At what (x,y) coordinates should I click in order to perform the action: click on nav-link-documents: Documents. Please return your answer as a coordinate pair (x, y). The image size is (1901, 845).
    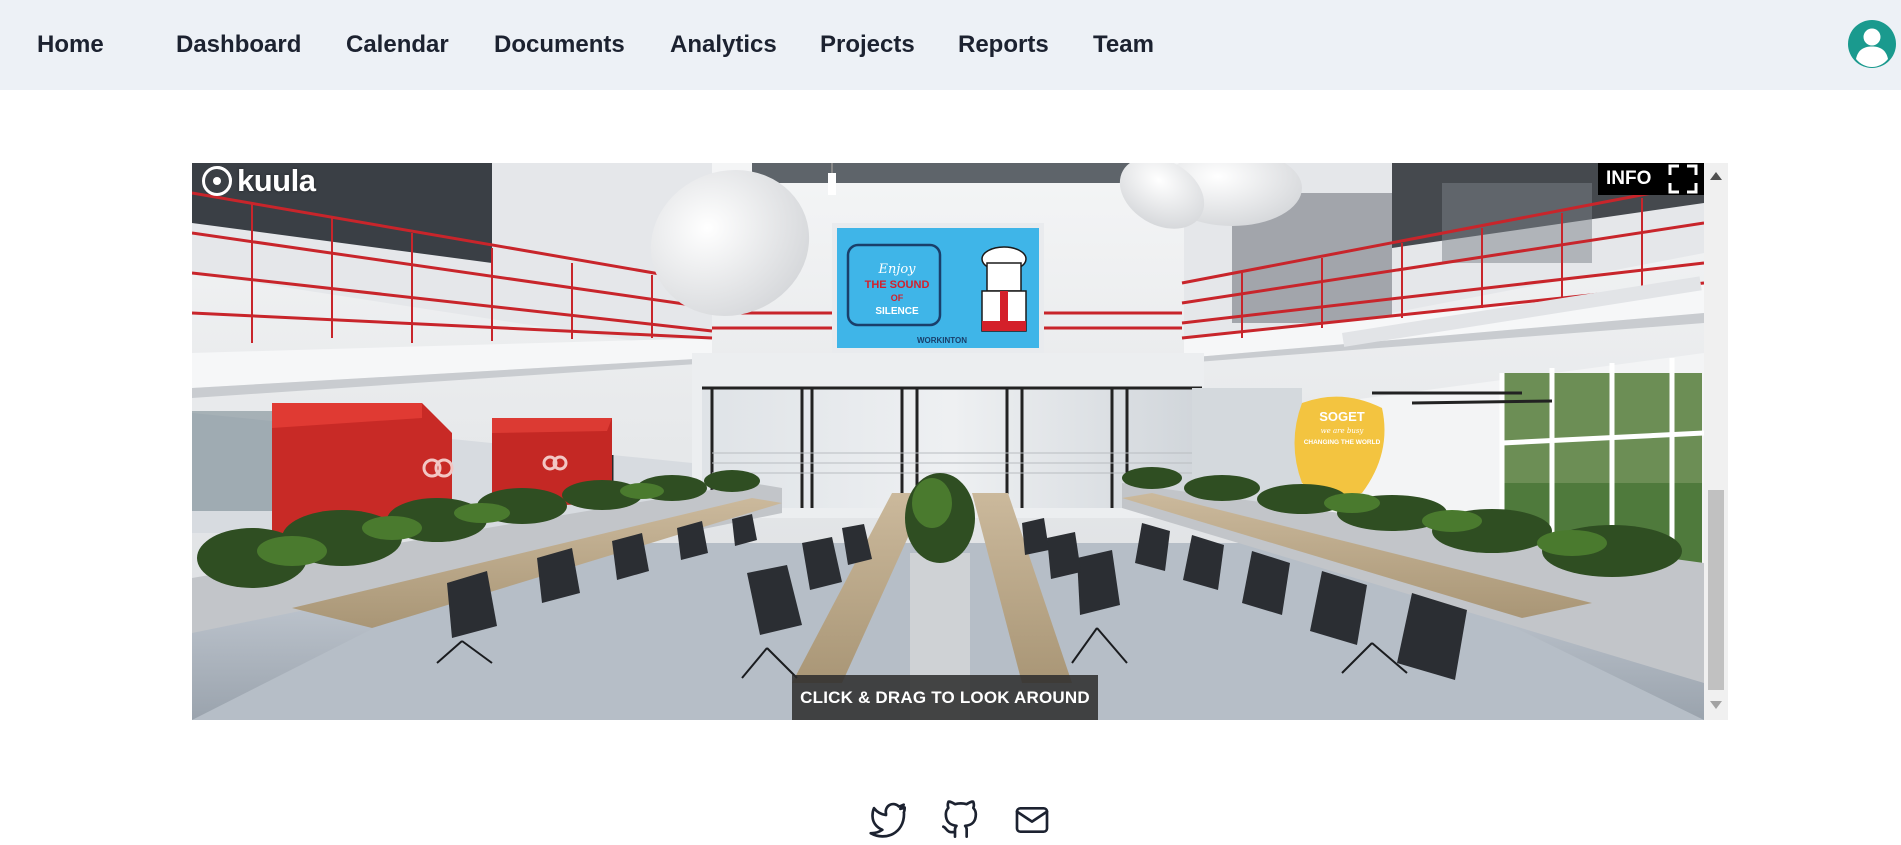
    Looking at the image, I should click on (559, 45).